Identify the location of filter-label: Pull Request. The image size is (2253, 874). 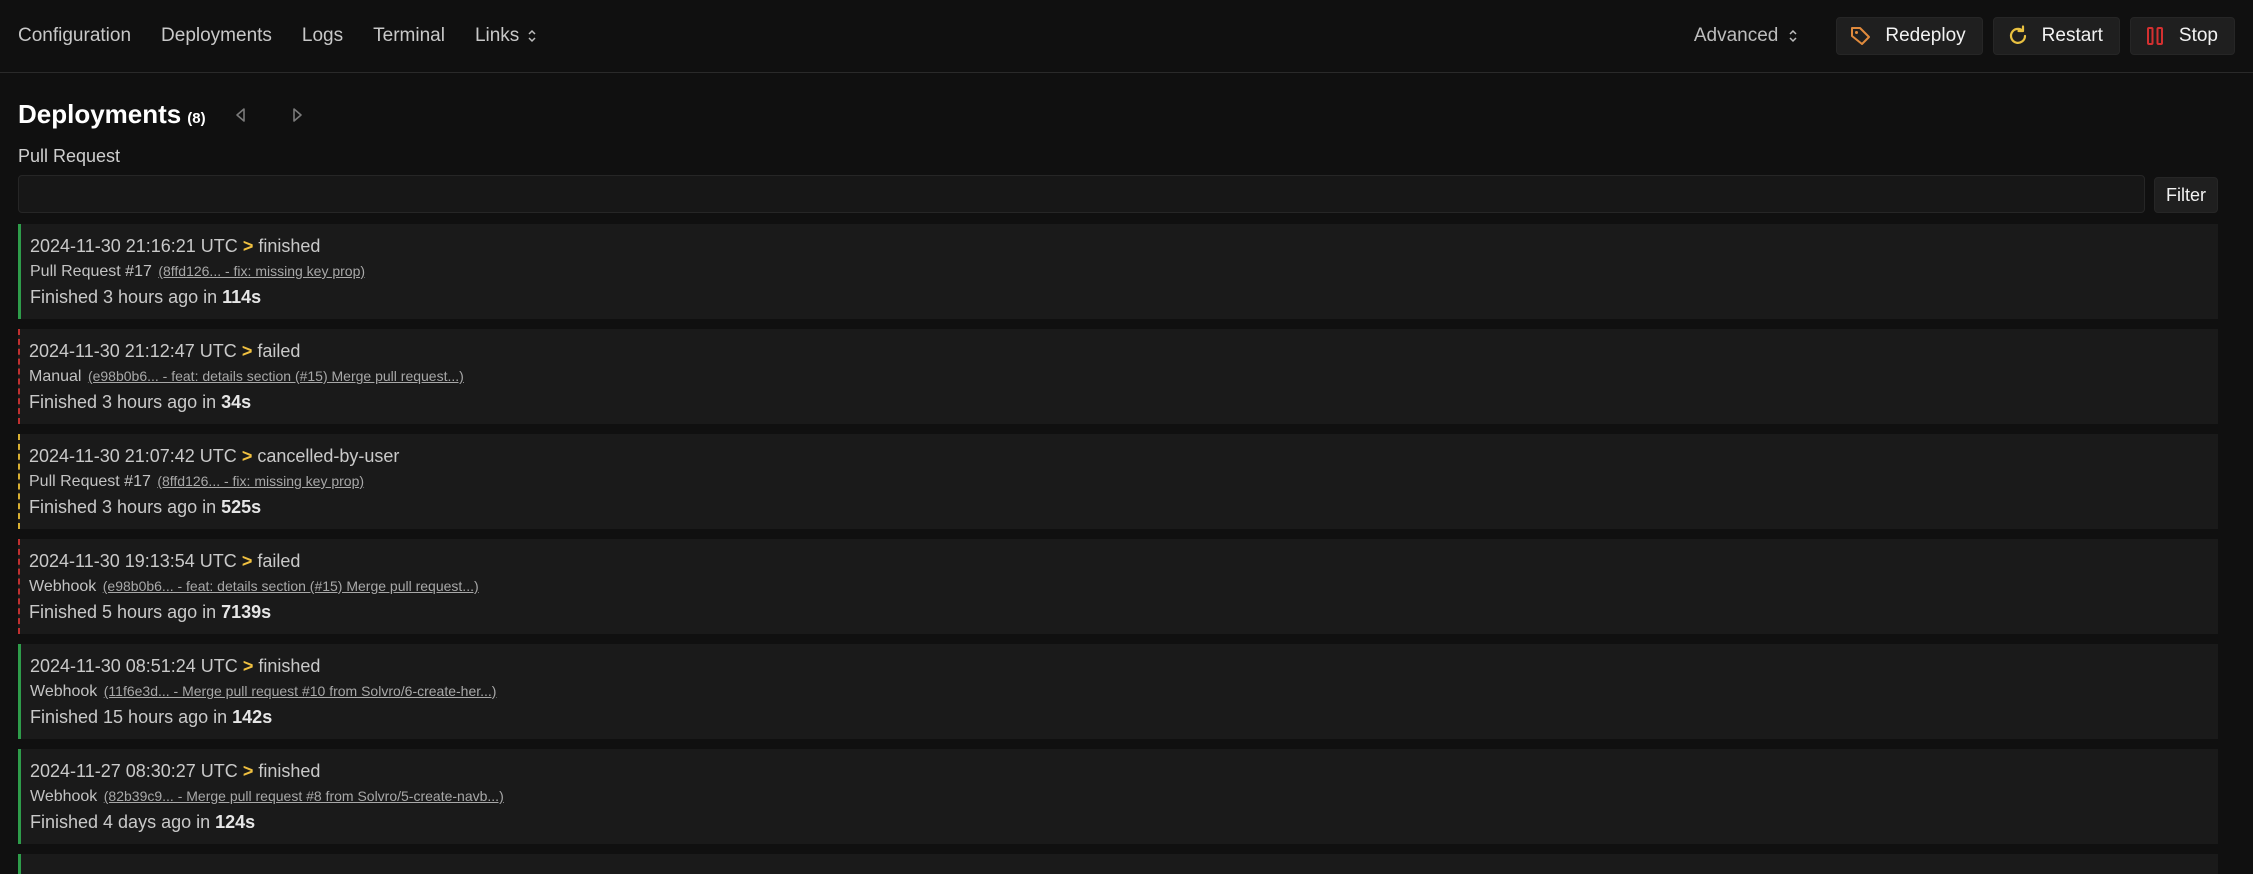
(69, 156).